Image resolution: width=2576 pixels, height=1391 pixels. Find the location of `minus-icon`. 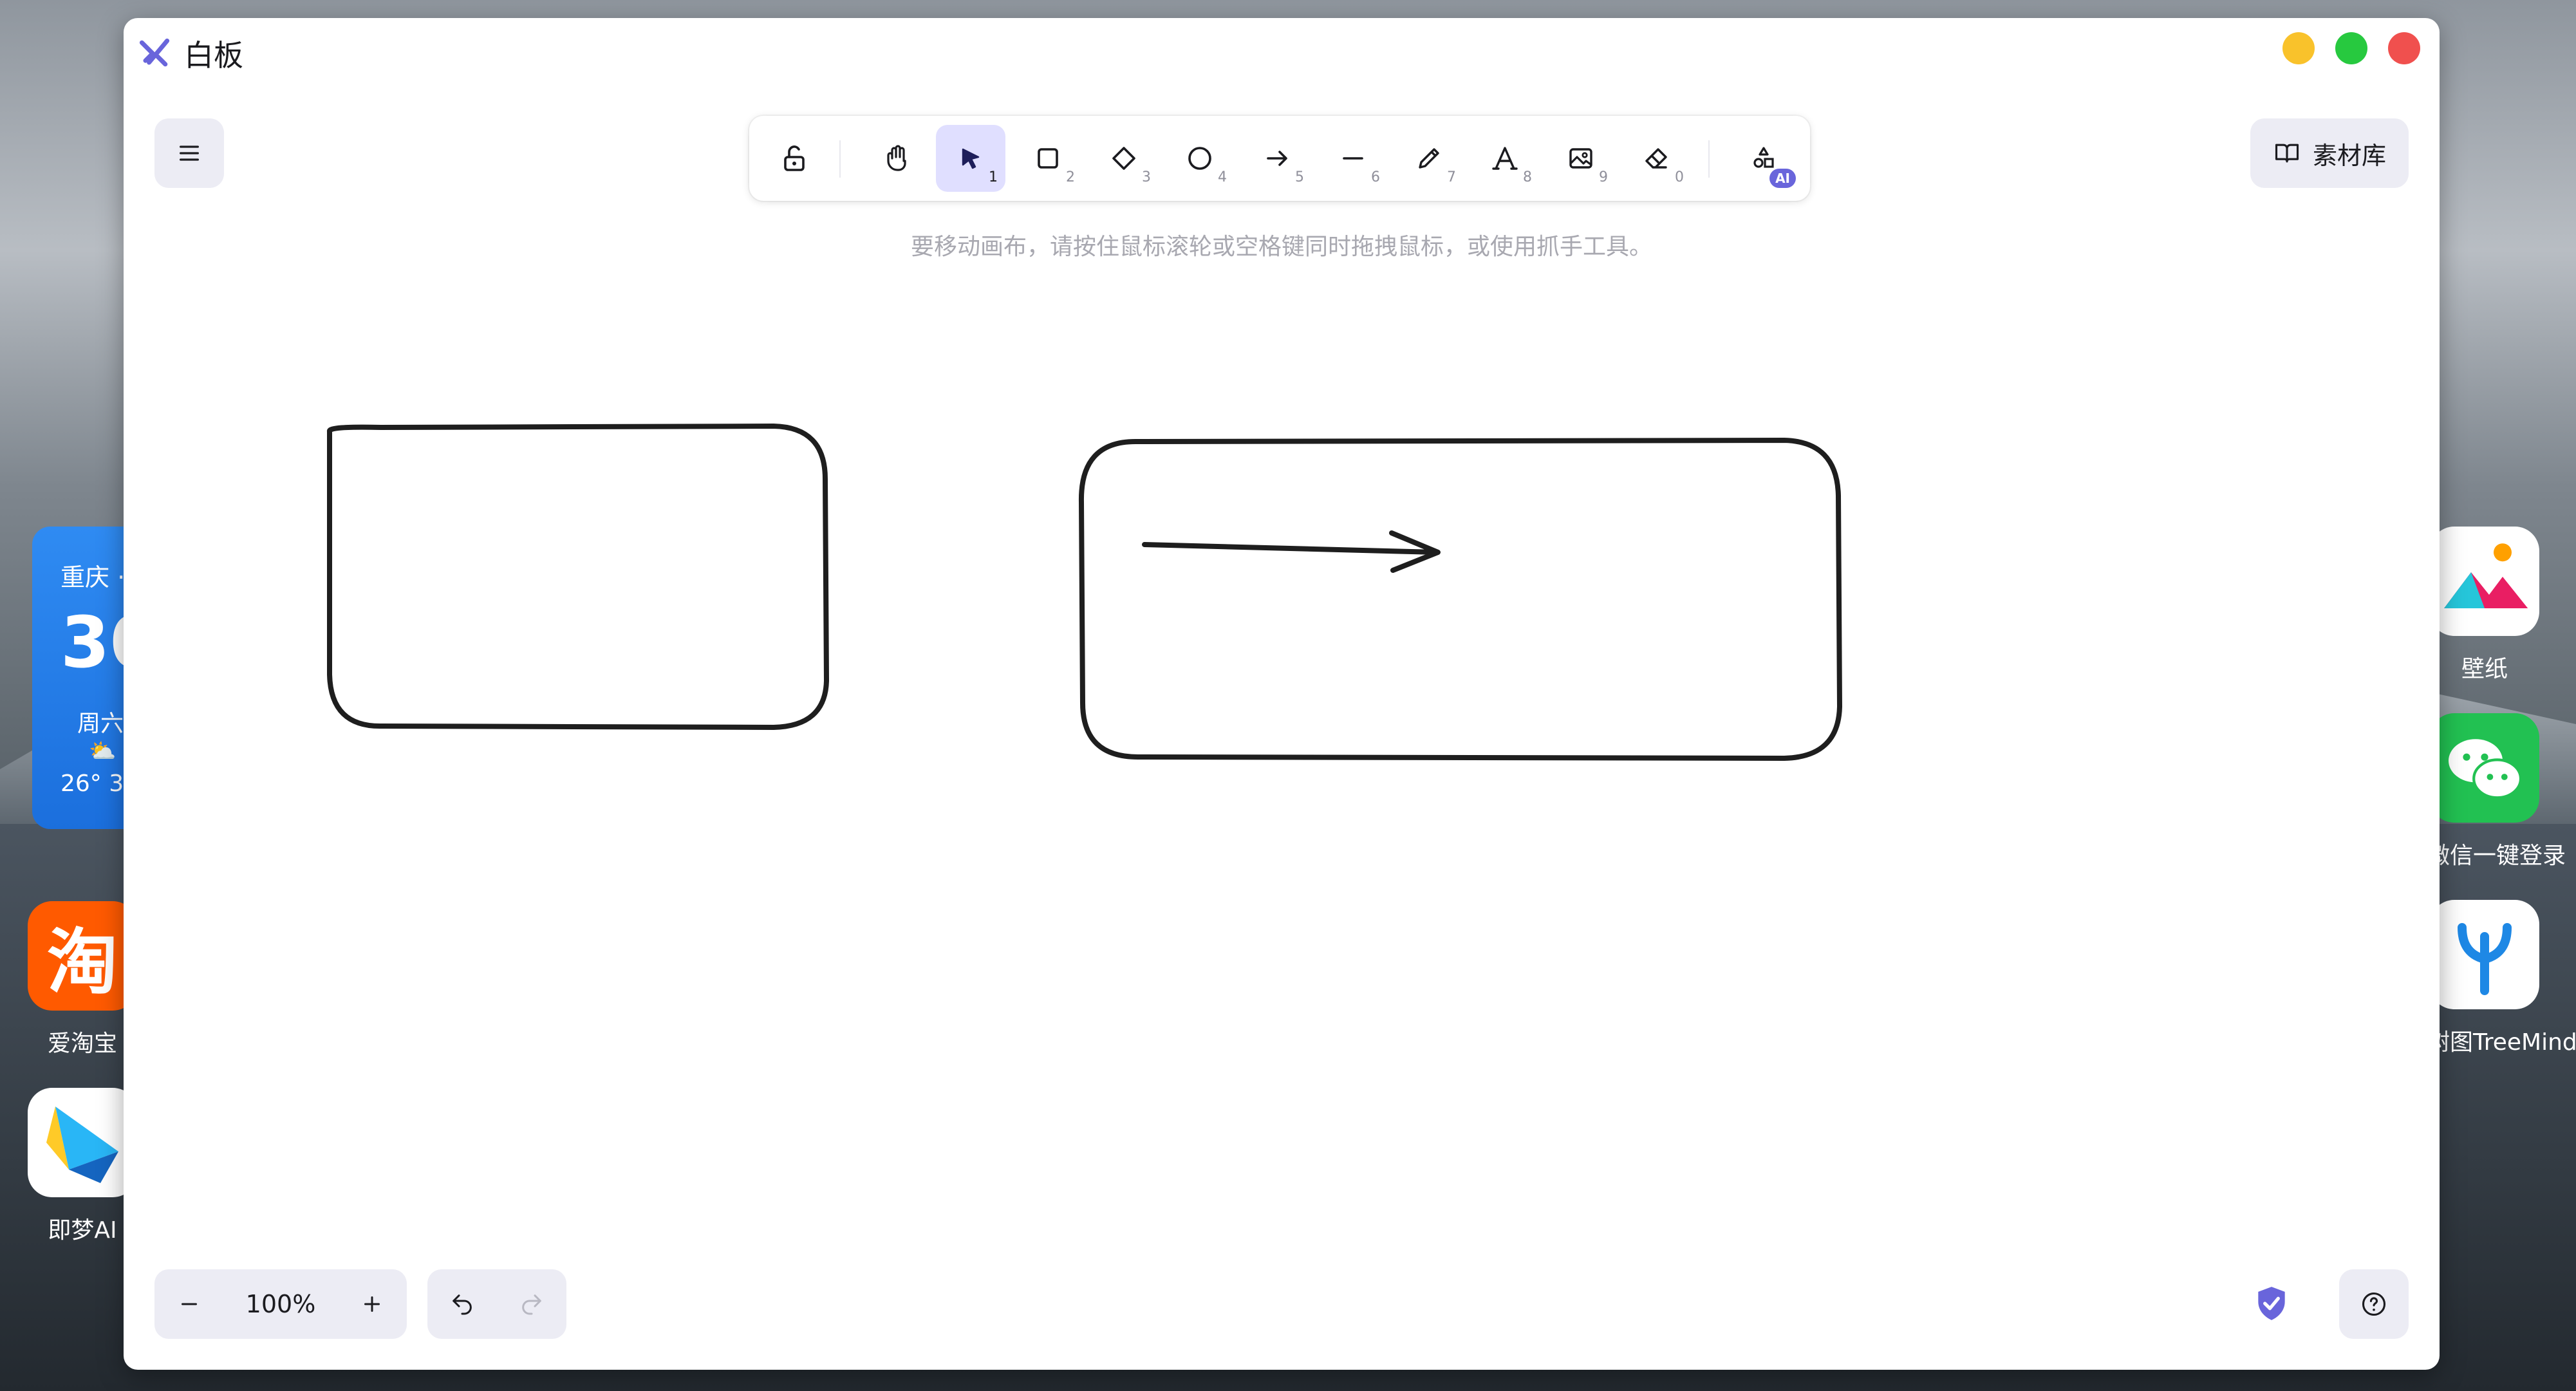

minus-icon is located at coordinates (189, 1304).